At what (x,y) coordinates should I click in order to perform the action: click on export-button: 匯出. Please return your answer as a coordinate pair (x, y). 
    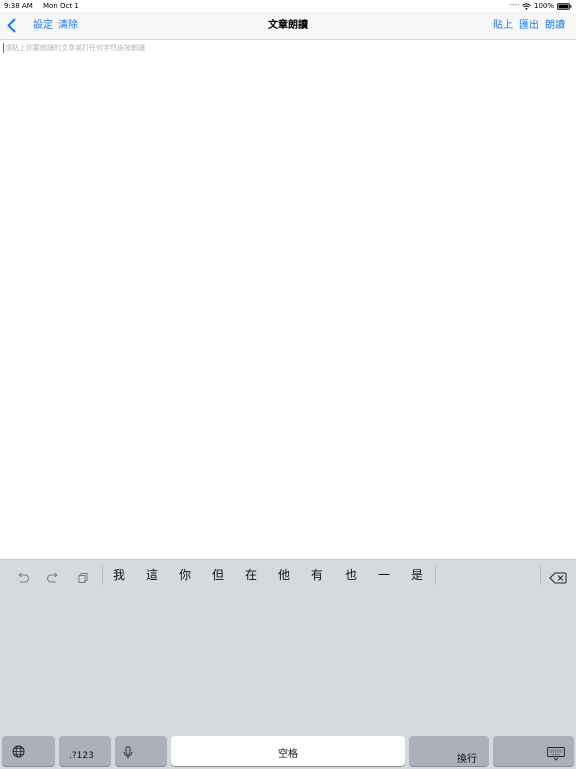
    Looking at the image, I should click on (529, 25).